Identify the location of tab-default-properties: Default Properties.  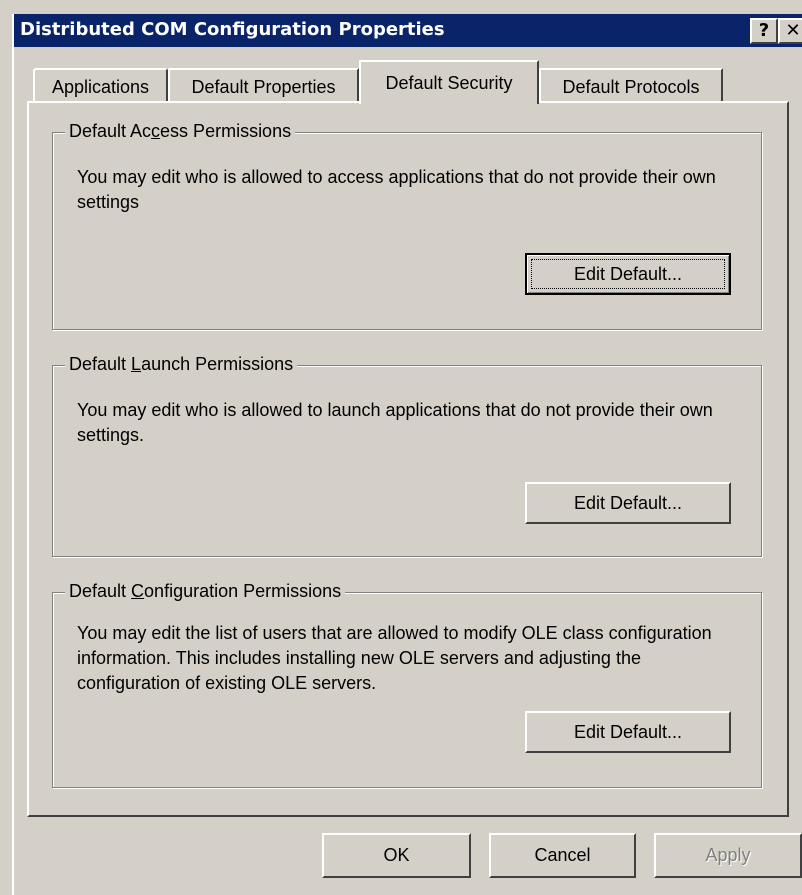
(263, 84).